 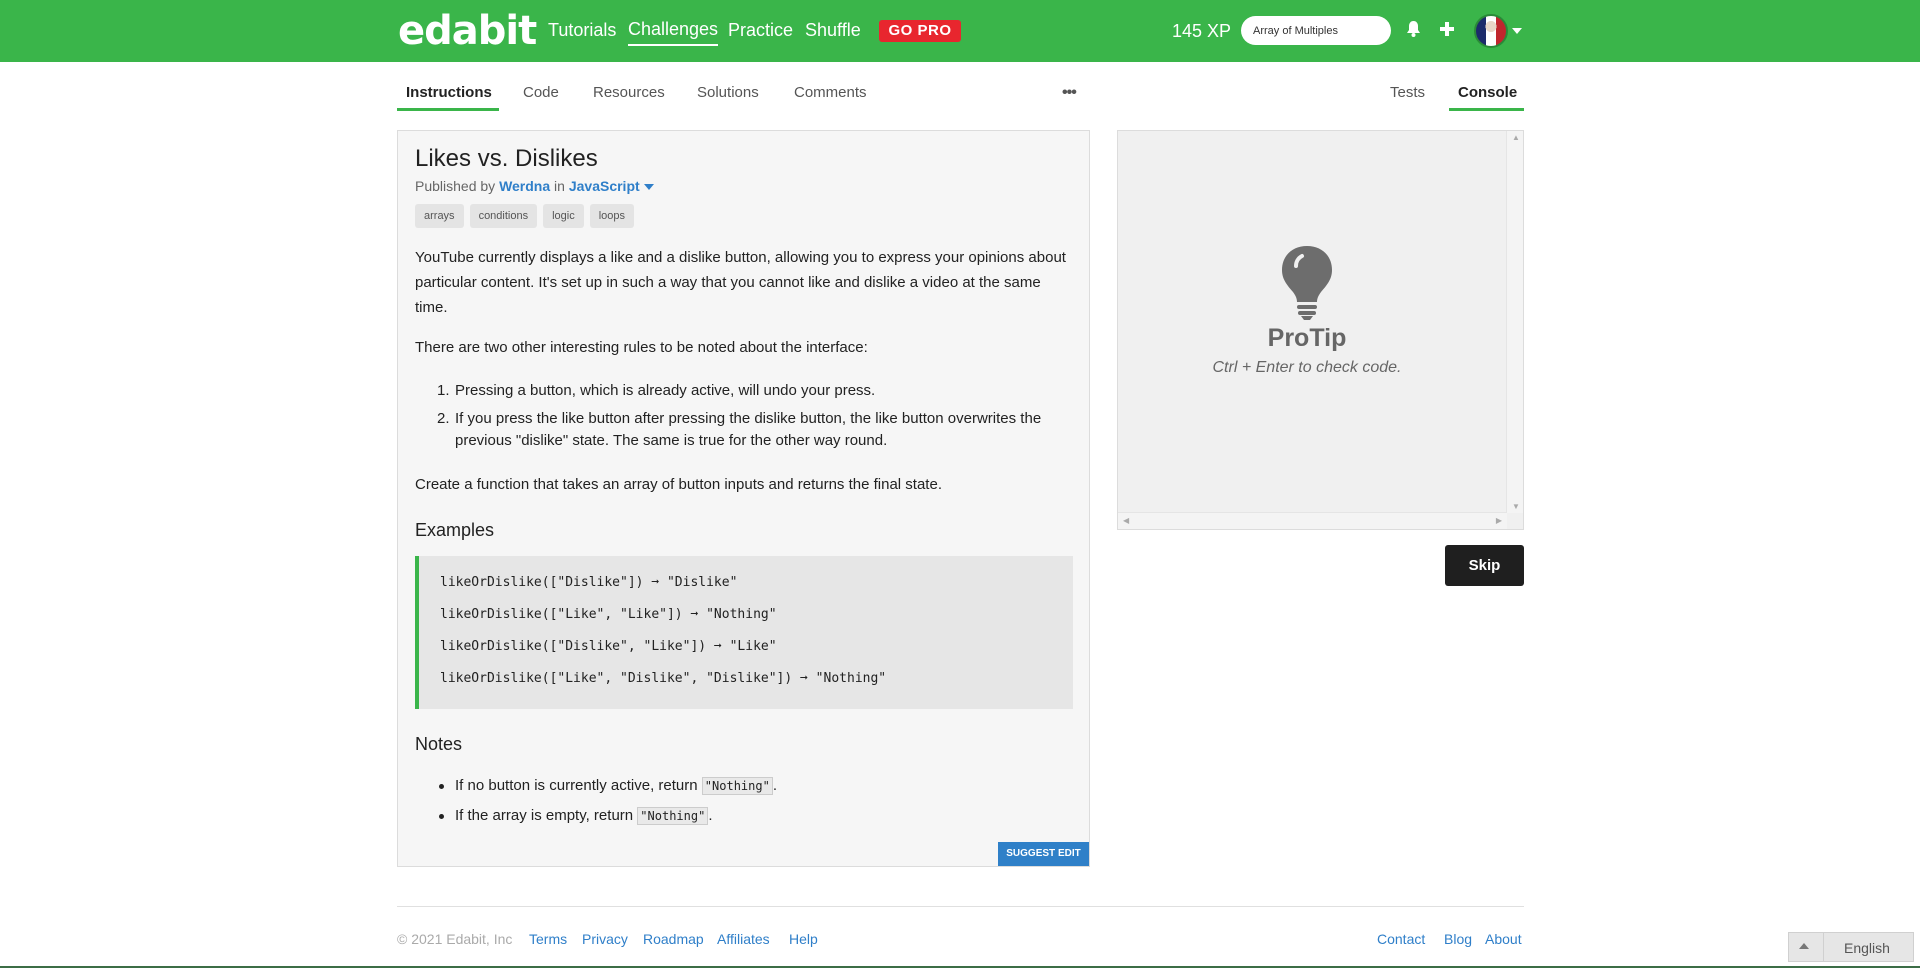 What do you see at coordinates (1486, 109) in the screenshot?
I see `tab-console-underline` at bounding box center [1486, 109].